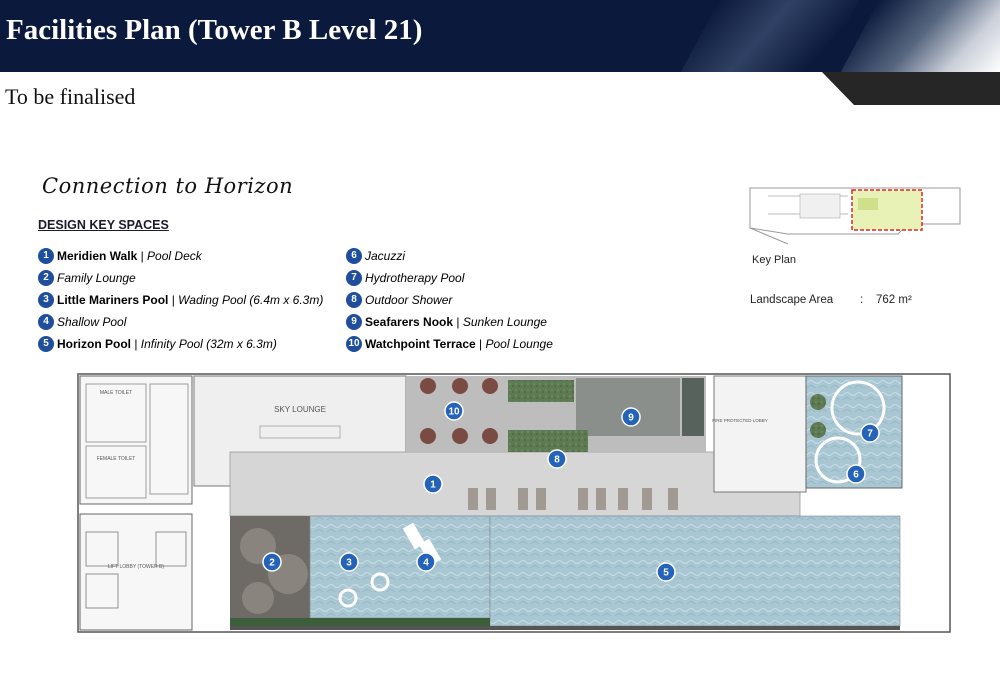 This screenshot has height=689, width=1000. I want to click on legend-space-type: Wading Pool (6.4m x 6.3m), so click(251, 300).